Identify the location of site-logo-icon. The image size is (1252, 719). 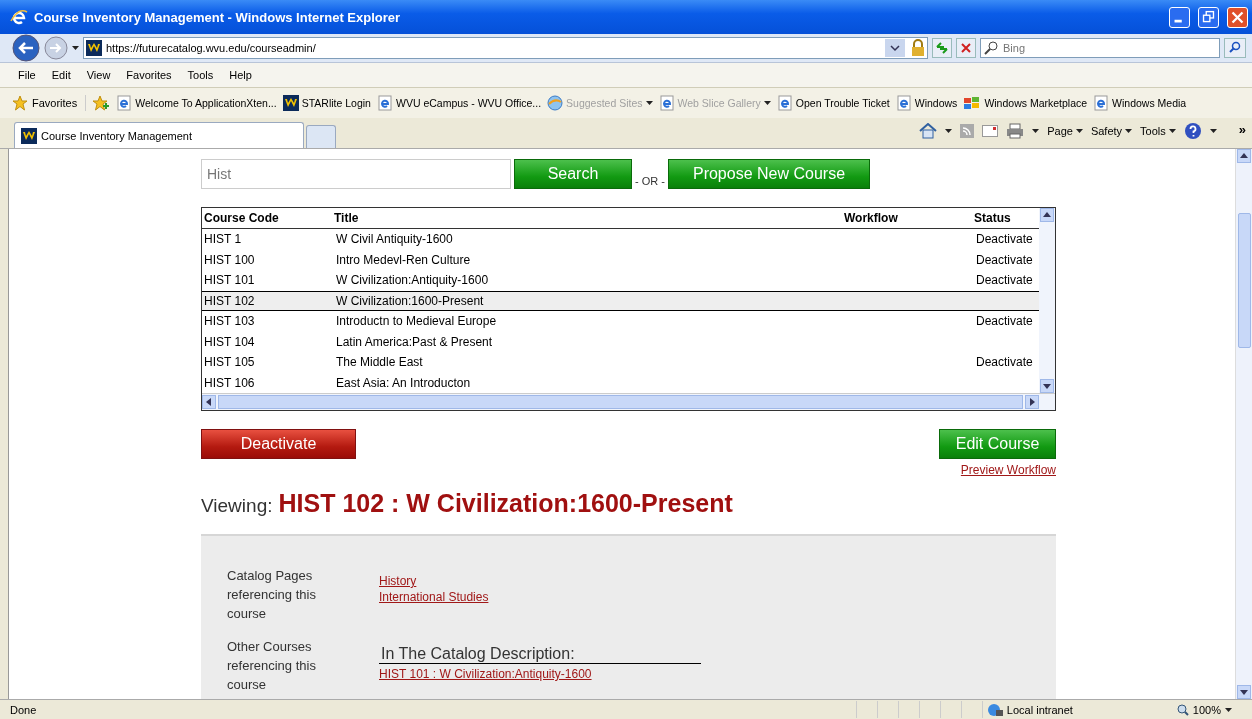
(290, 103).